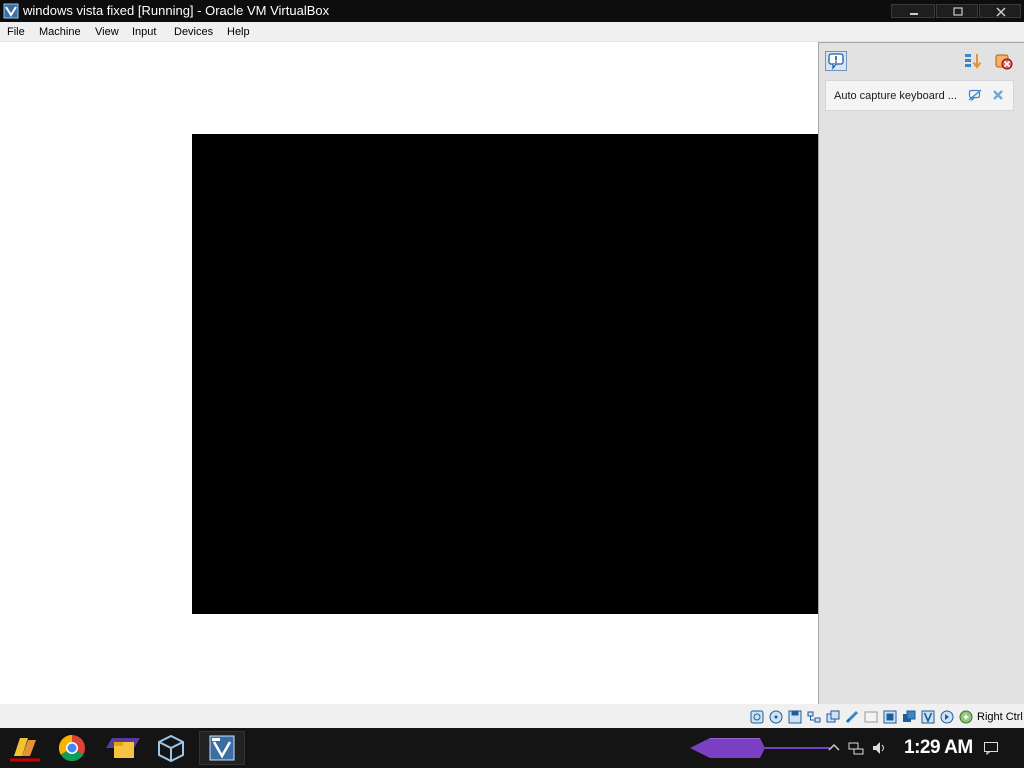  What do you see at coordinates (975, 95) in the screenshot?
I see `do-not-show-again-icon` at bounding box center [975, 95].